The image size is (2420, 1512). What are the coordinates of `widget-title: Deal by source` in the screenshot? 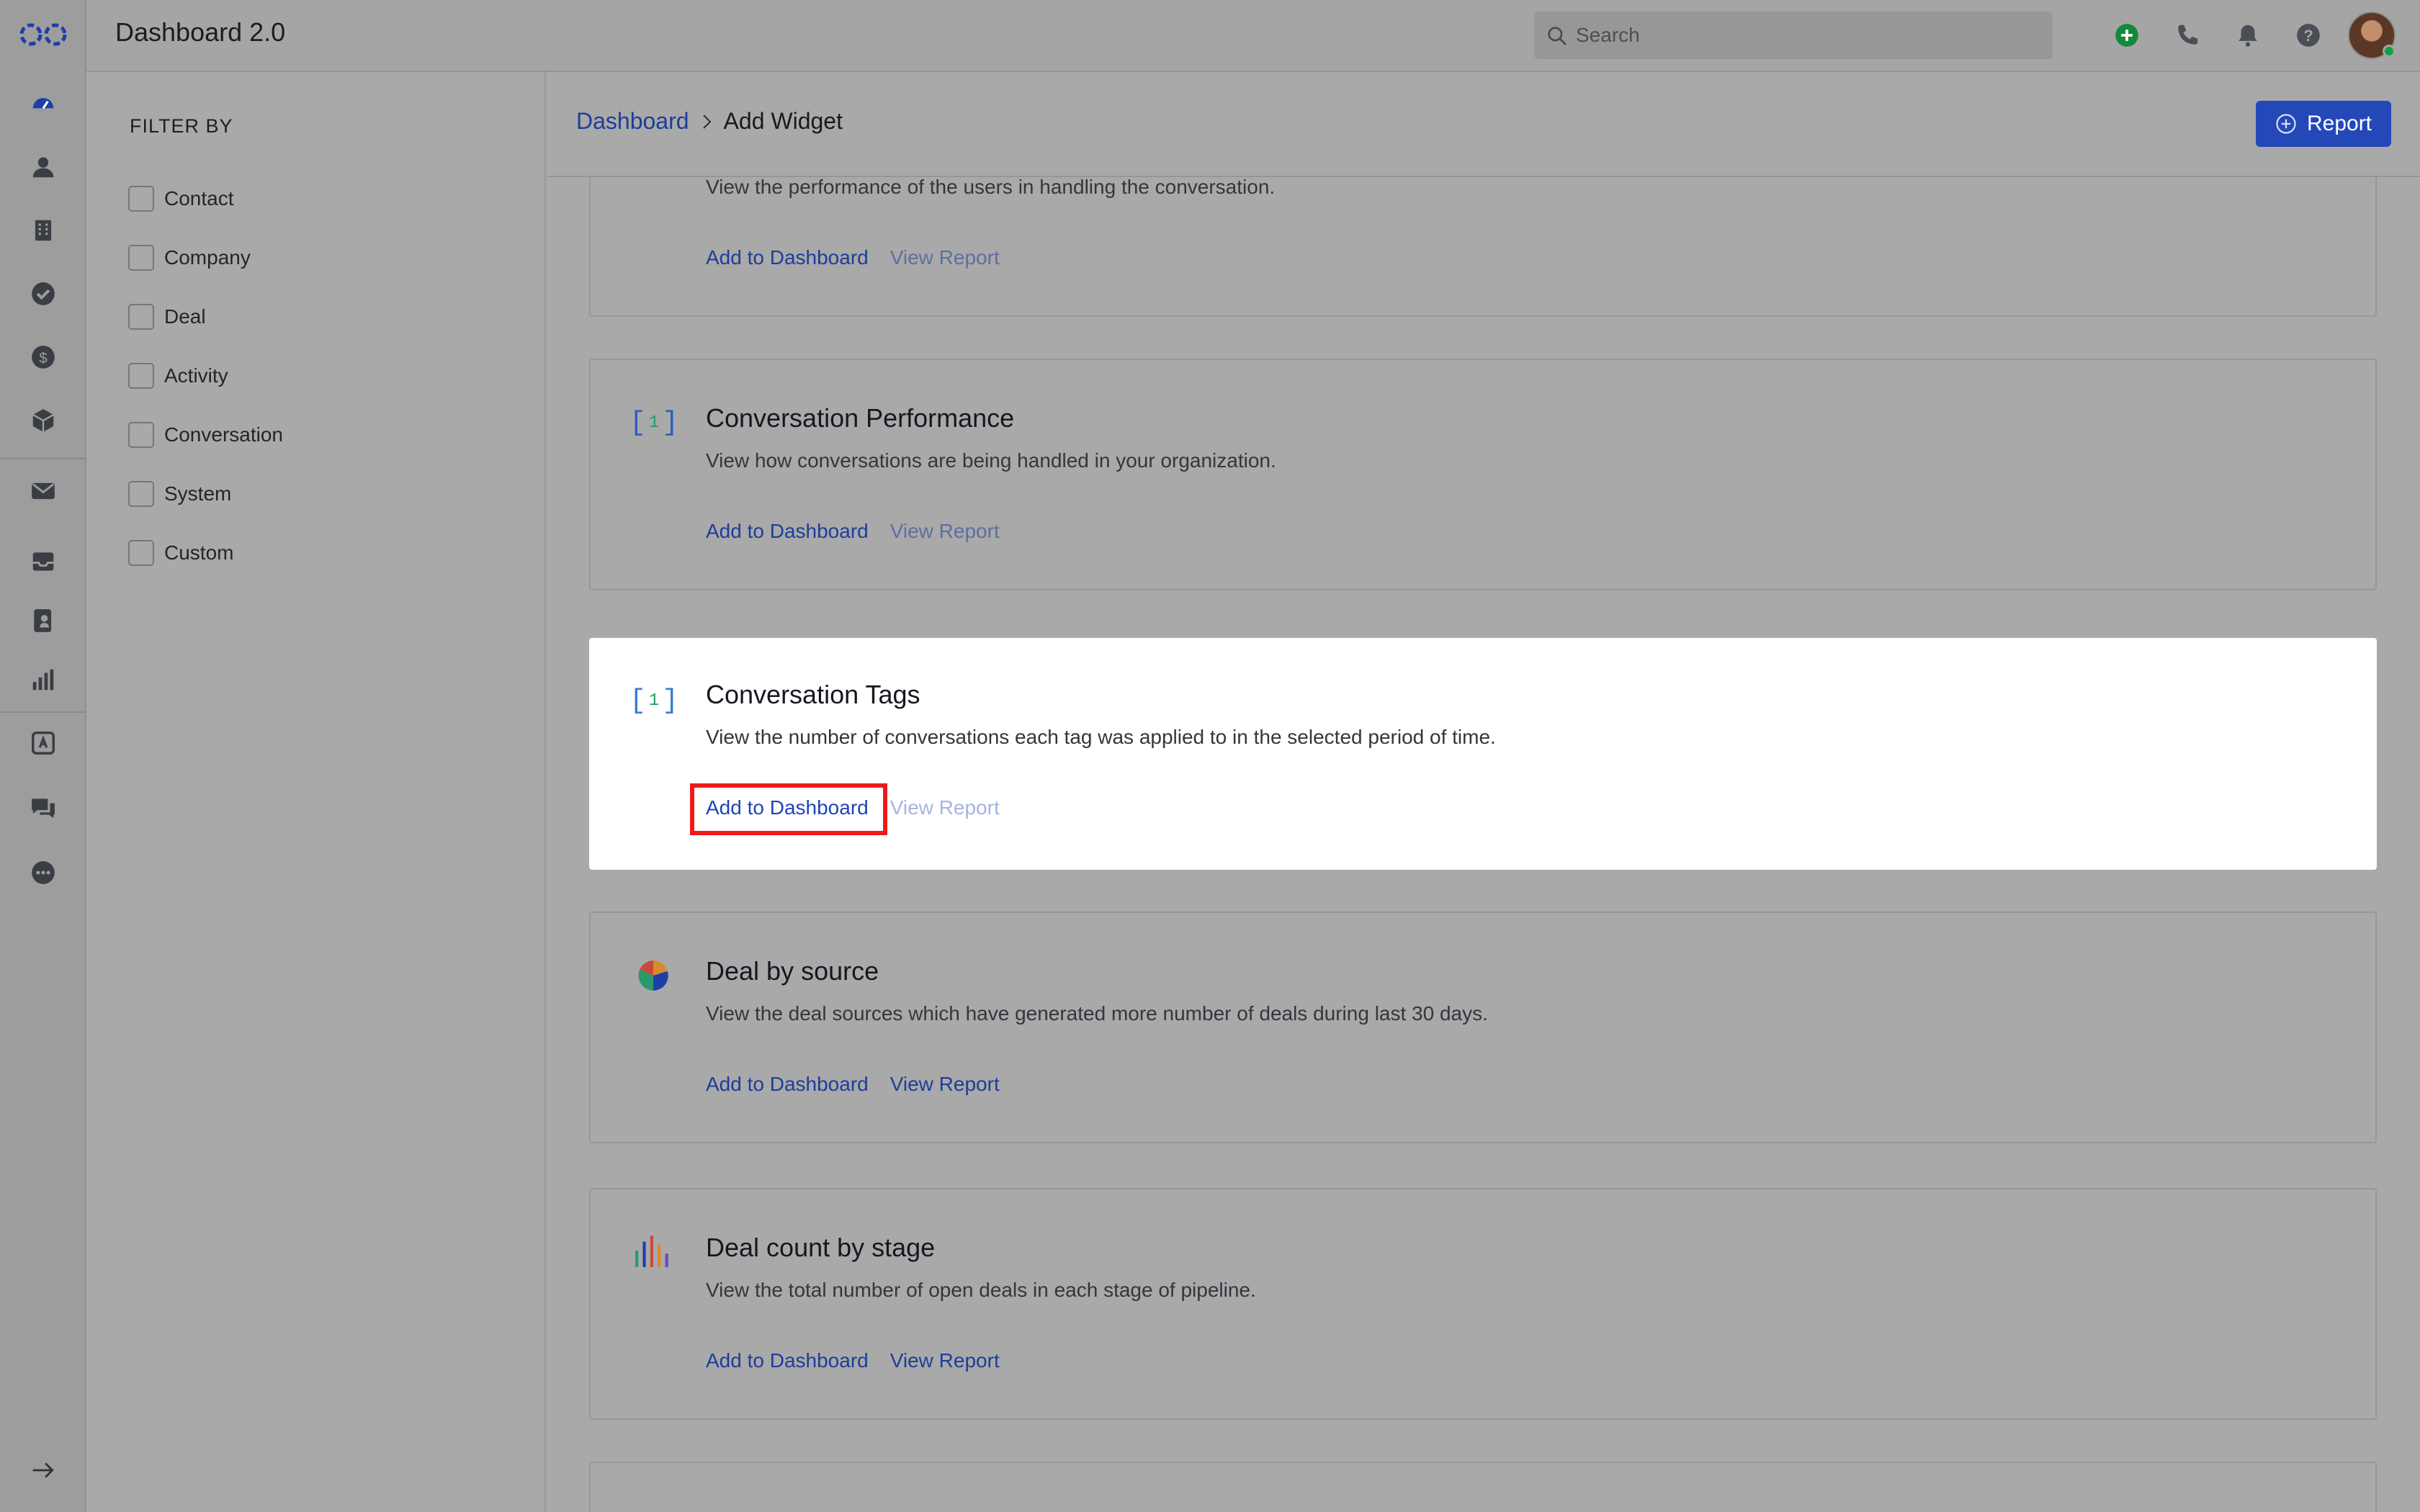 It's located at (792, 971).